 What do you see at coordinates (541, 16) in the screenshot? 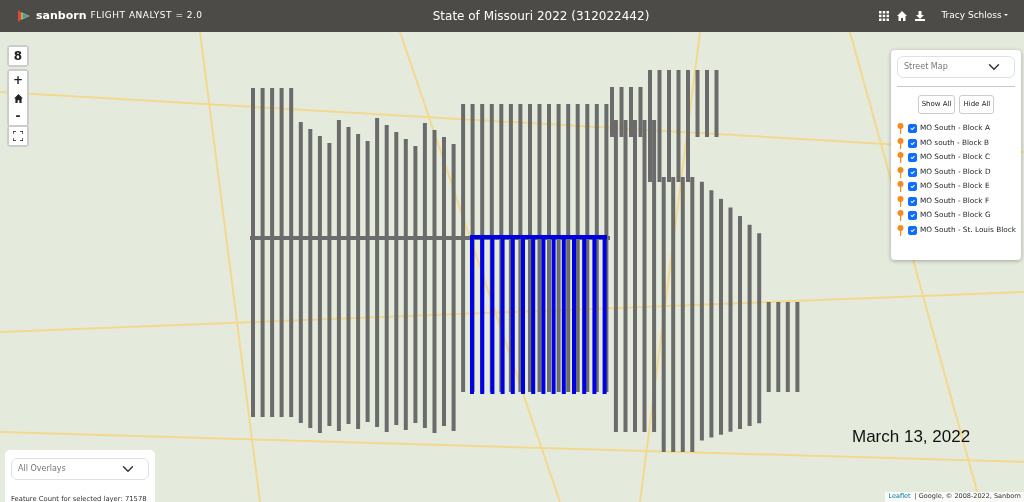
I see `map-title: State of Missouri 2022 (312022442)` at bounding box center [541, 16].